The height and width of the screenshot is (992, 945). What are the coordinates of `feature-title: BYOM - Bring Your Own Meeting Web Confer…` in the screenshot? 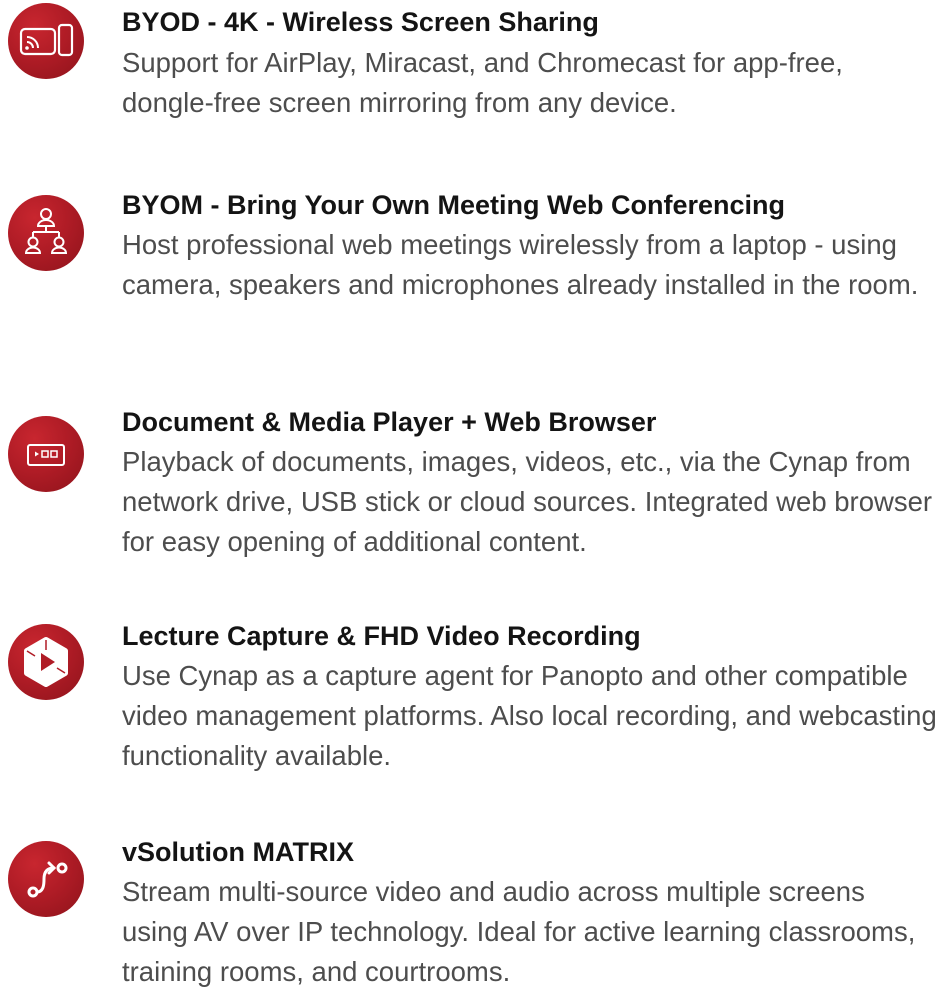 It's located at (454, 205).